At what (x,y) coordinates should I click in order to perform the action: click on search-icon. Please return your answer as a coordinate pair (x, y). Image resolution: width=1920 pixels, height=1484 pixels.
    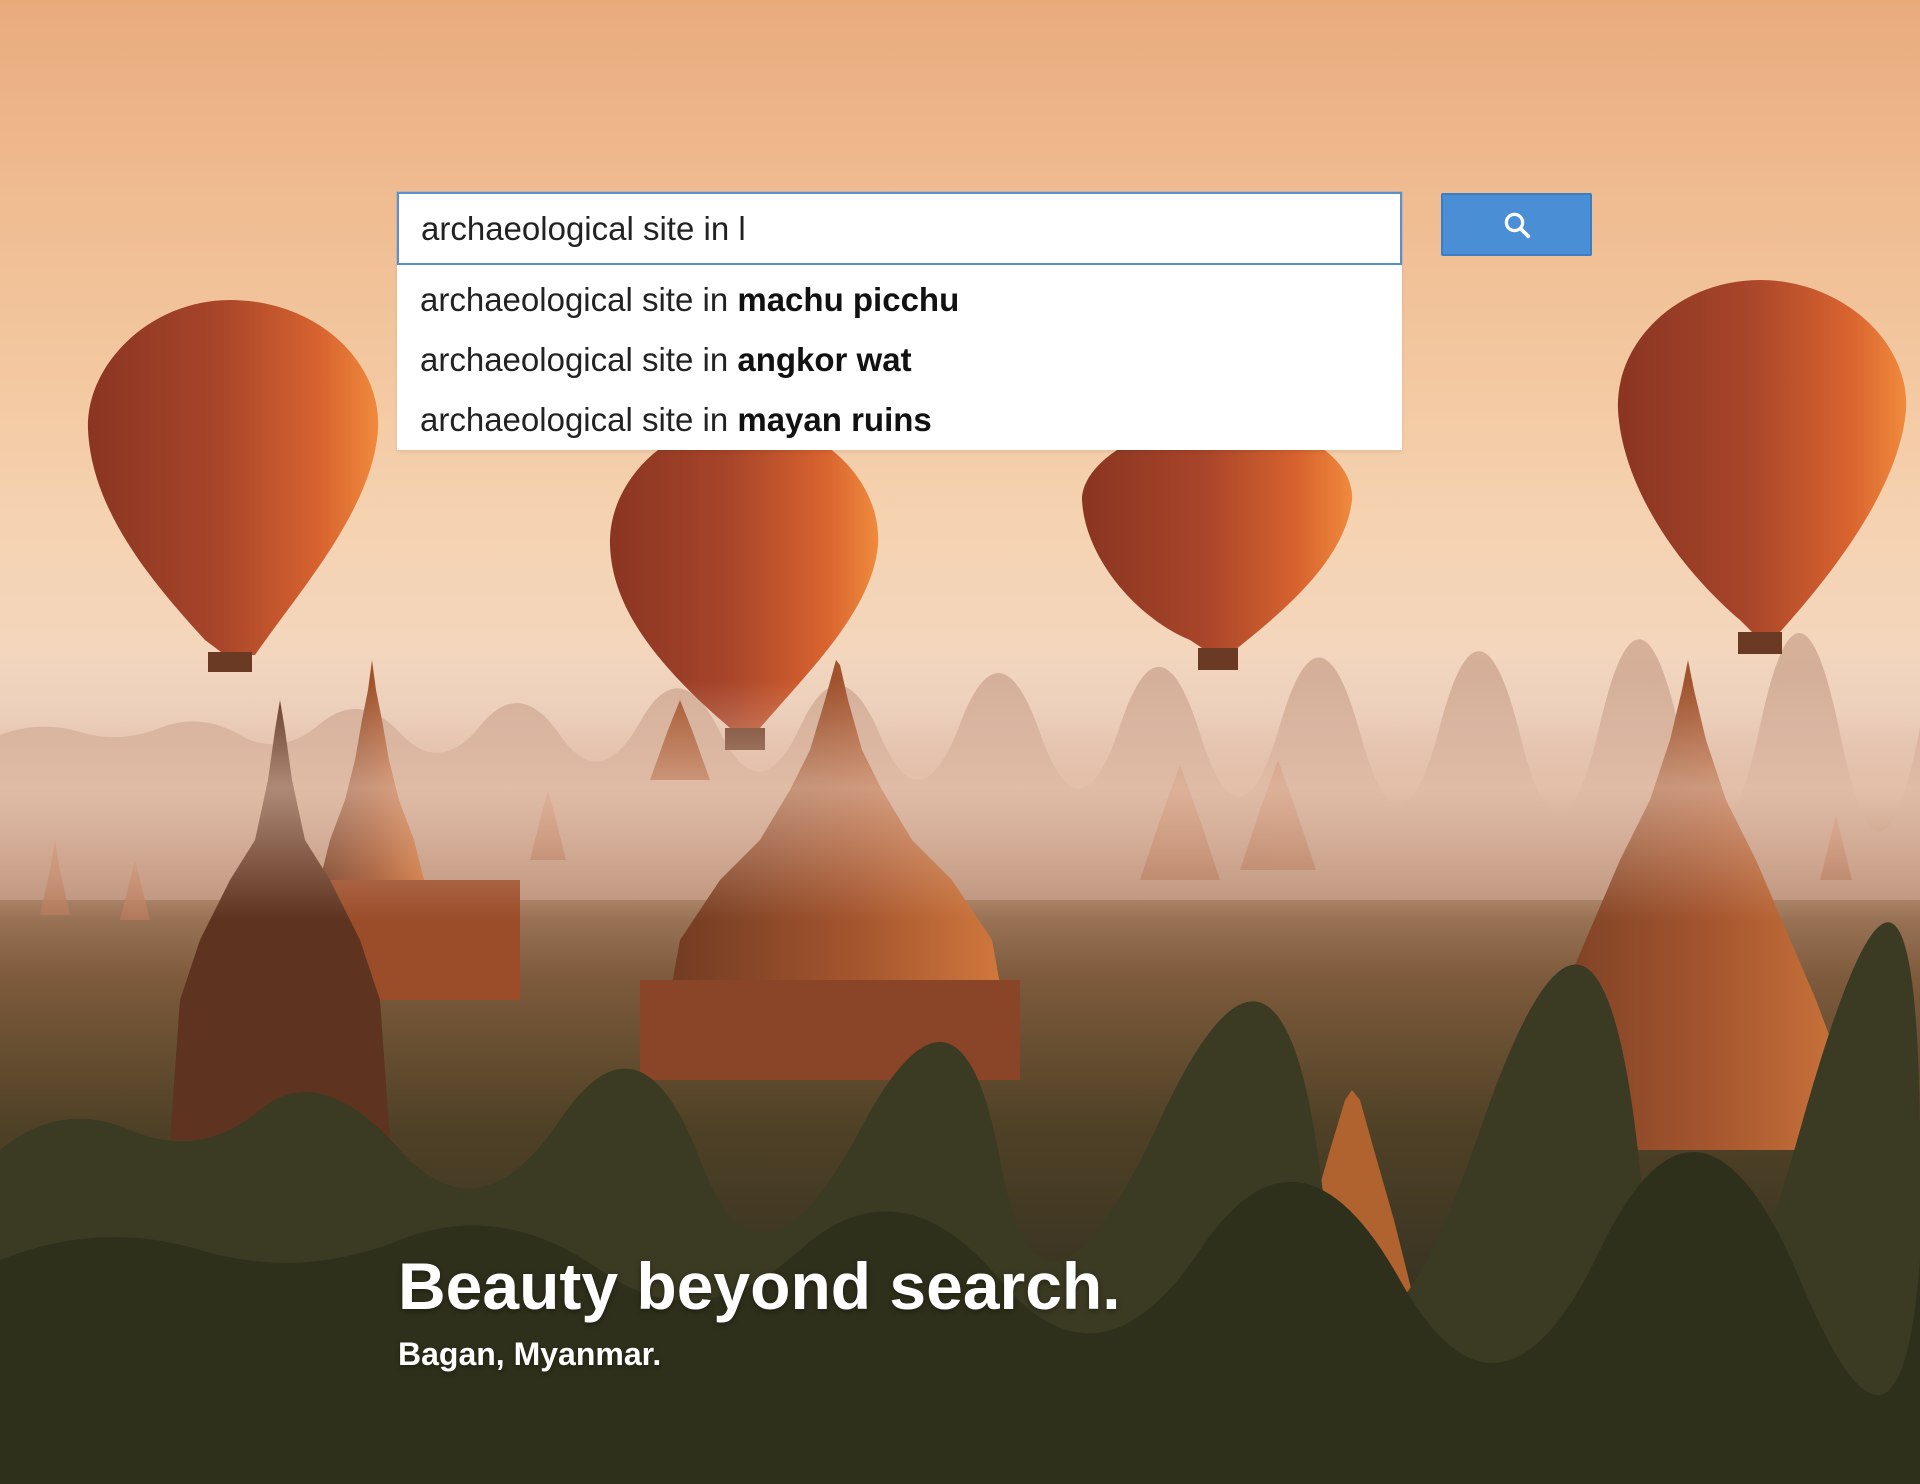
    Looking at the image, I should click on (1517, 225).